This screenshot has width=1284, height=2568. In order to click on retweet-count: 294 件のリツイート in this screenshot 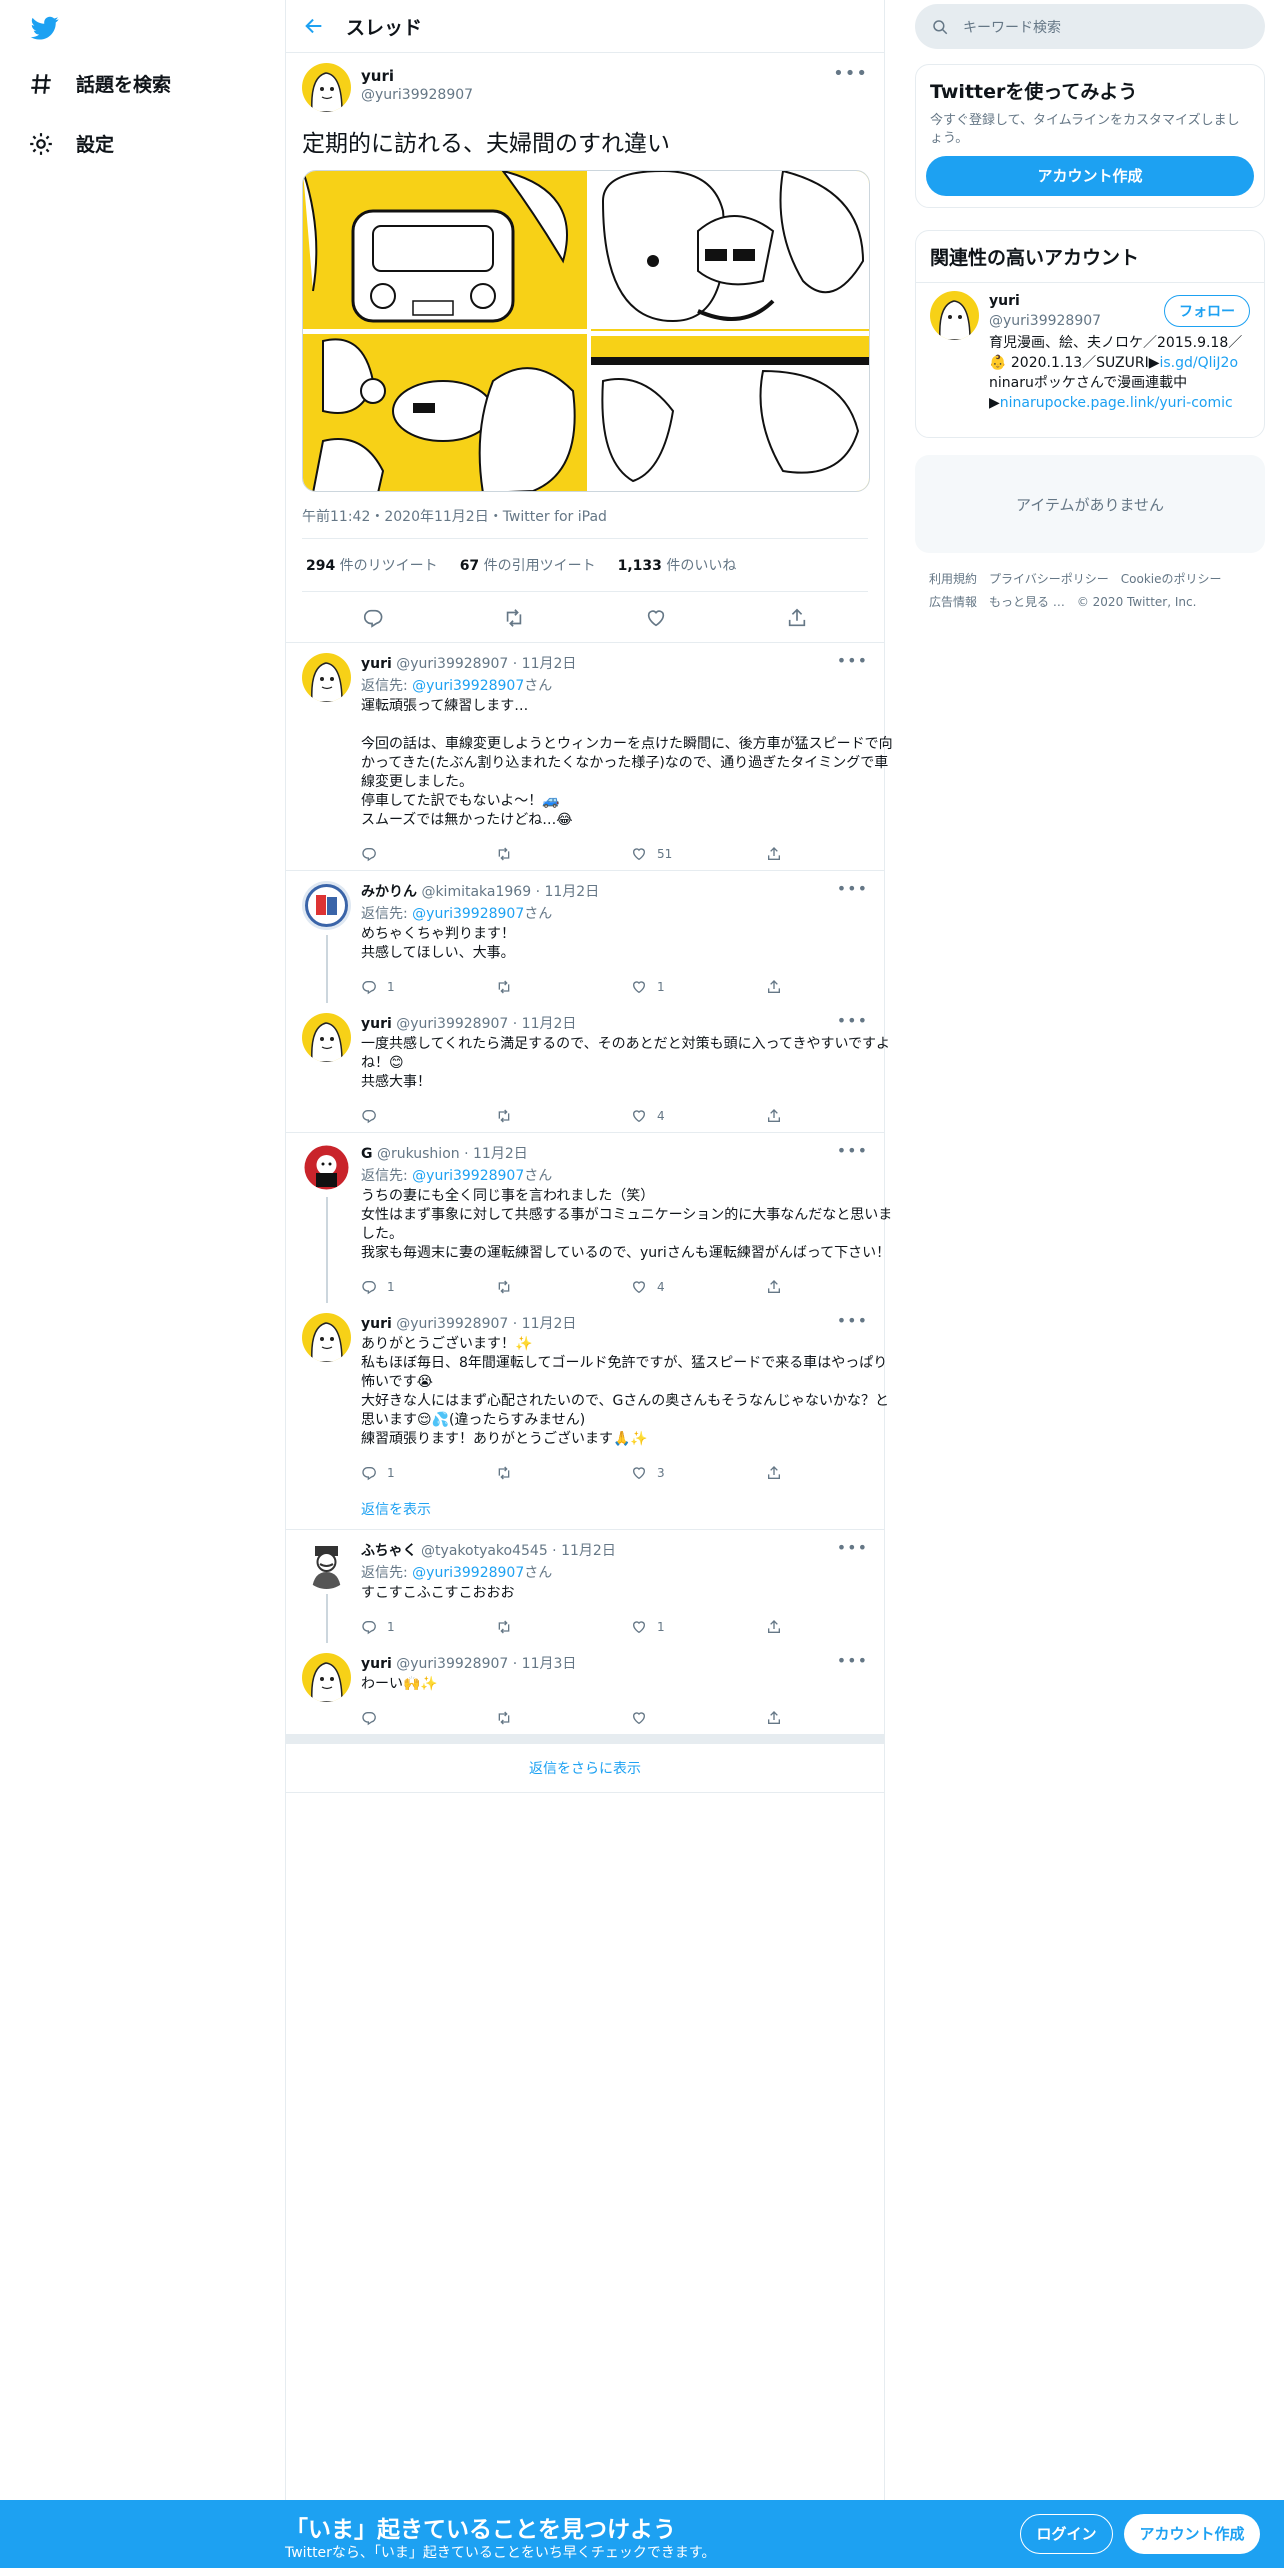, I will do `click(372, 565)`.